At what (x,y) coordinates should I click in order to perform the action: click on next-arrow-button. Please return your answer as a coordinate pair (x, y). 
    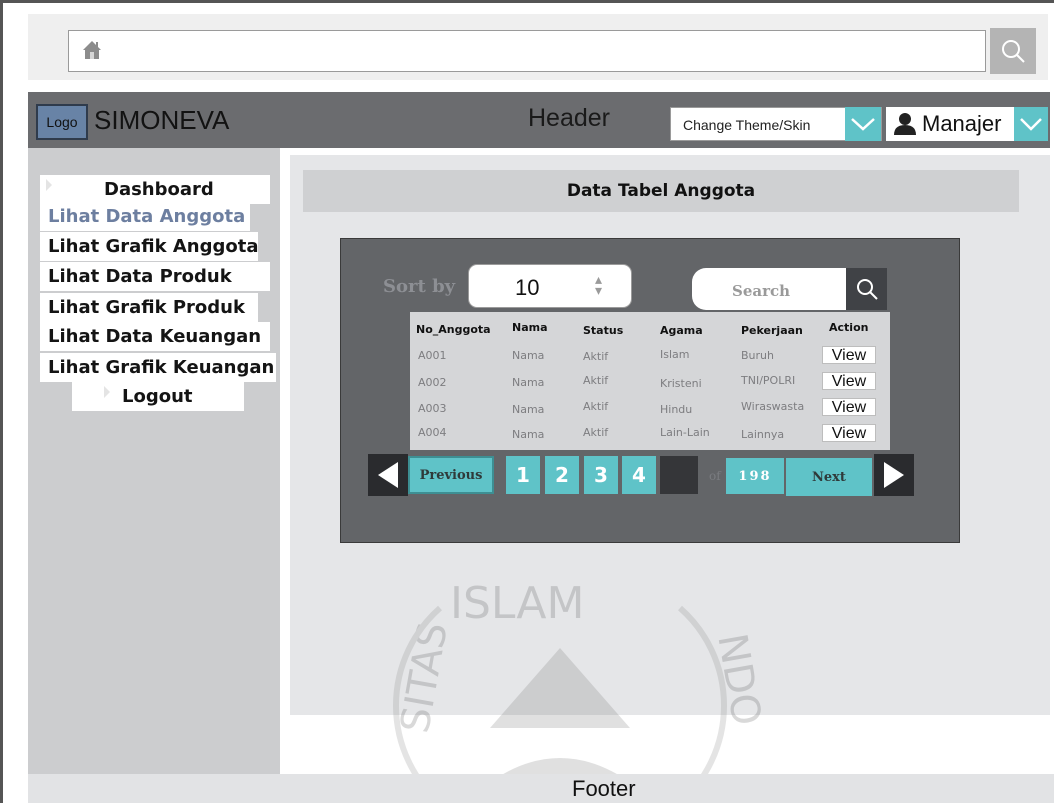
    Looking at the image, I should click on (894, 475).